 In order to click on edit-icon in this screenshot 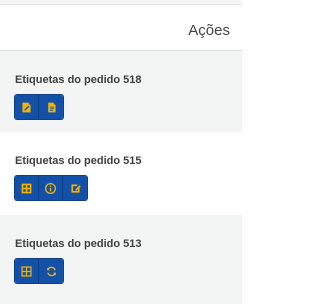, I will do `click(75, 188)`.